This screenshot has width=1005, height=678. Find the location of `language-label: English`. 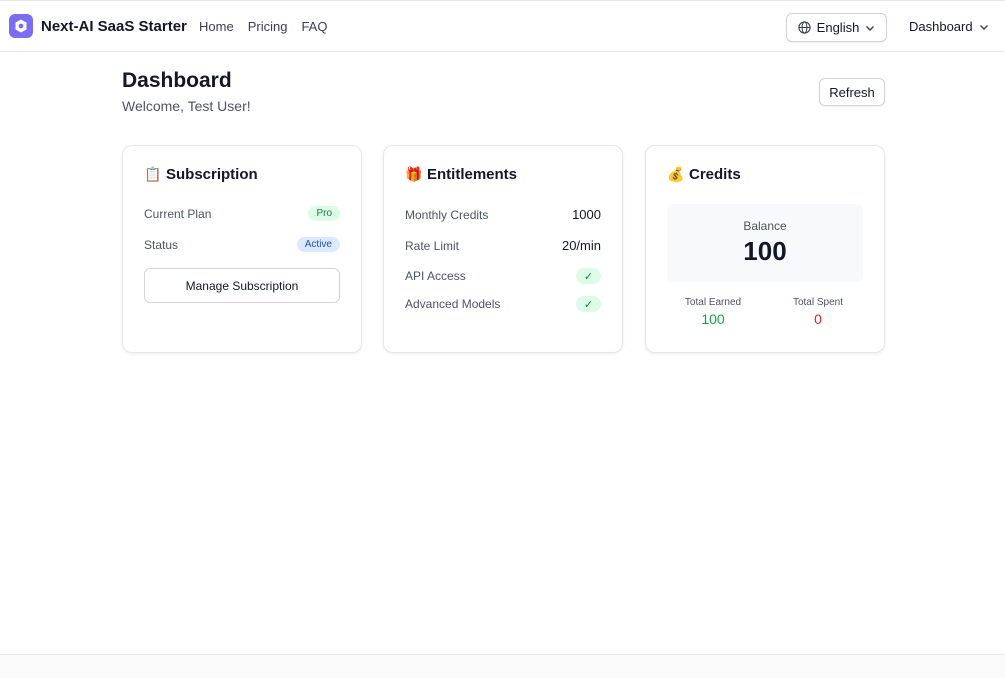

language-label: English is located at coordinates (838, 27).